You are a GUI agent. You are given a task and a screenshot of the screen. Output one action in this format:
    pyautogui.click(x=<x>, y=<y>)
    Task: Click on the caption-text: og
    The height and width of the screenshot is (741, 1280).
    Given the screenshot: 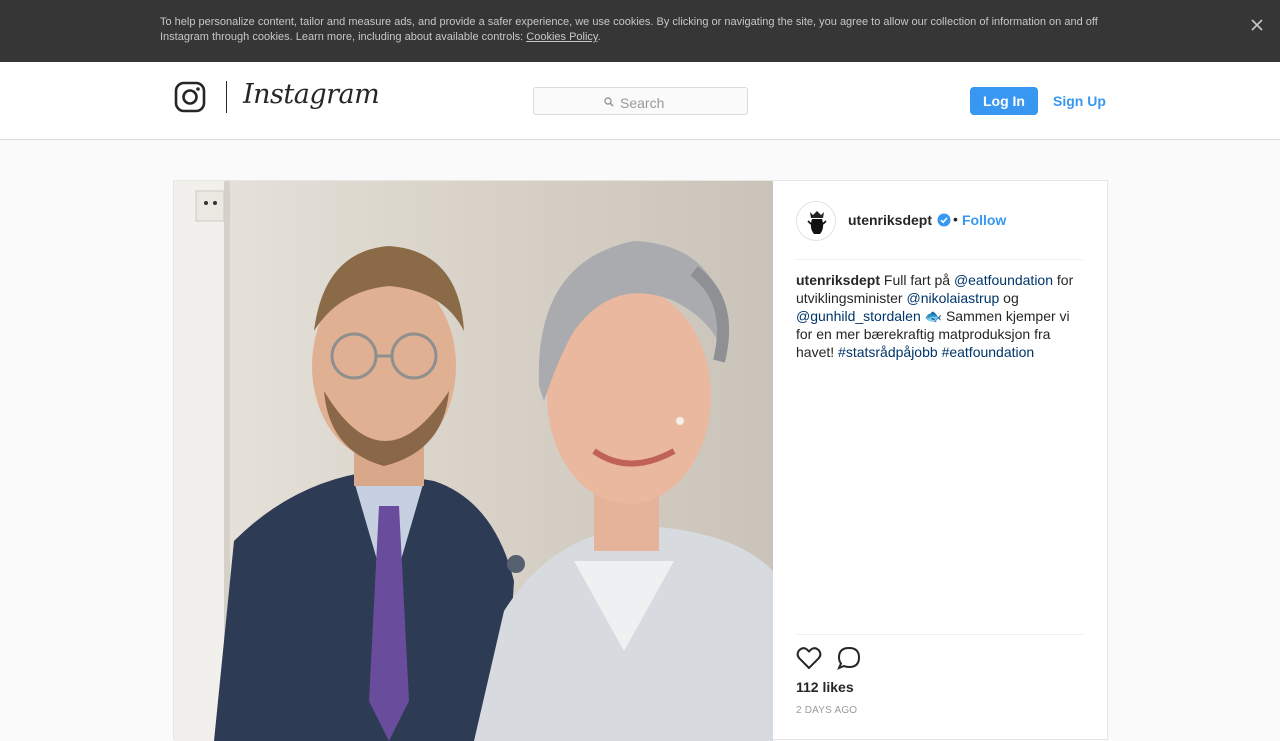 What is the action you would take?
    pyautogui.click(x=1009, y=298)
    